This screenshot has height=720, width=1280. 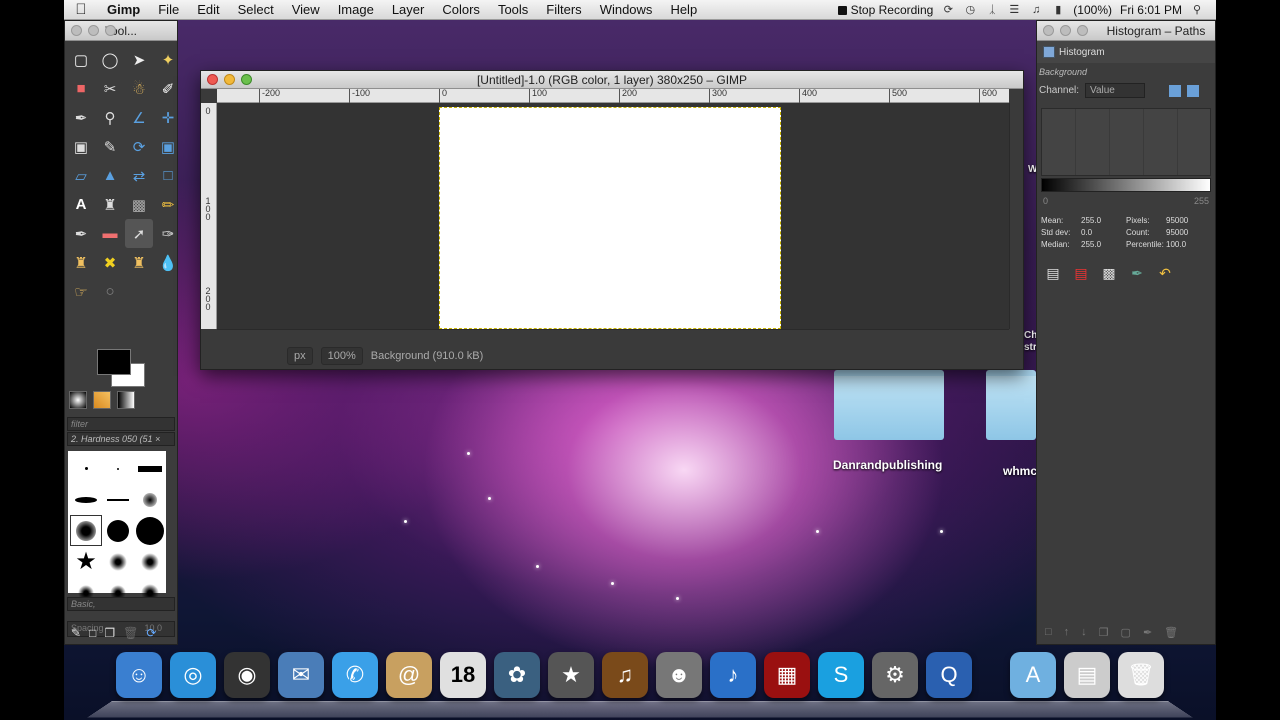 What do you see at coordinates (1011, 405) in the screenshot?
I see `folder-whmc` at bounding box center [1011, 405].